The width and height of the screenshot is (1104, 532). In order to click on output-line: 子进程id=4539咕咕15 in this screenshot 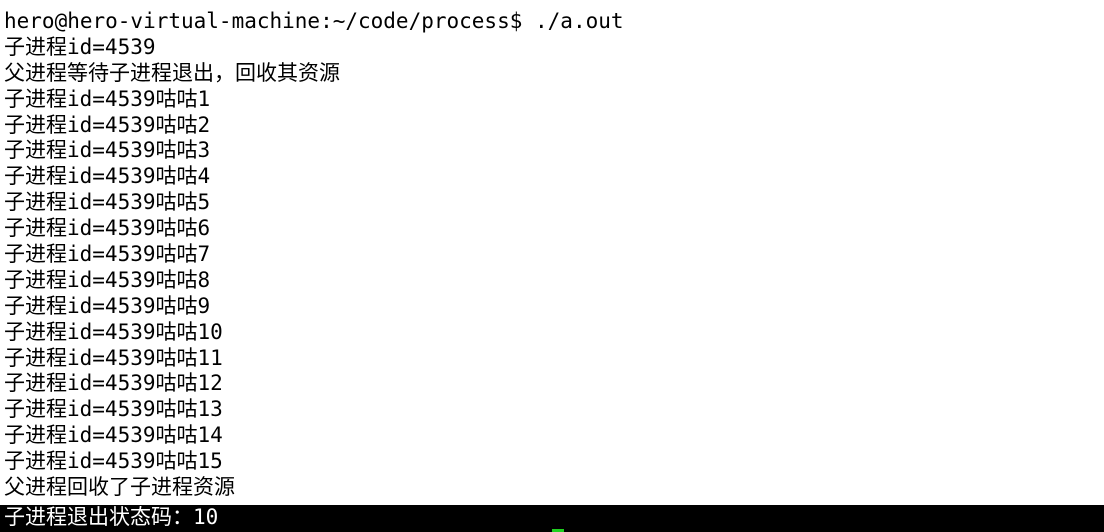, I will do `click(113, 461)`.